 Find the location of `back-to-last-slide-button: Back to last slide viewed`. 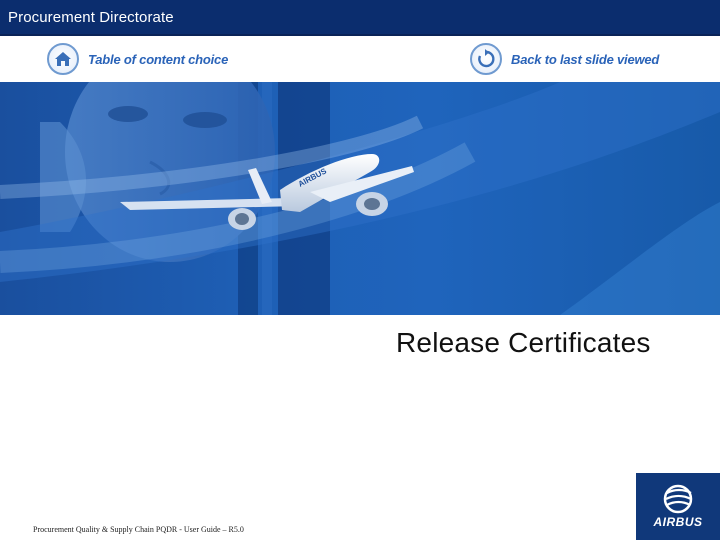

back-to-last-slide-button: Back to last slide viewed is located at coordinates (564, 59).